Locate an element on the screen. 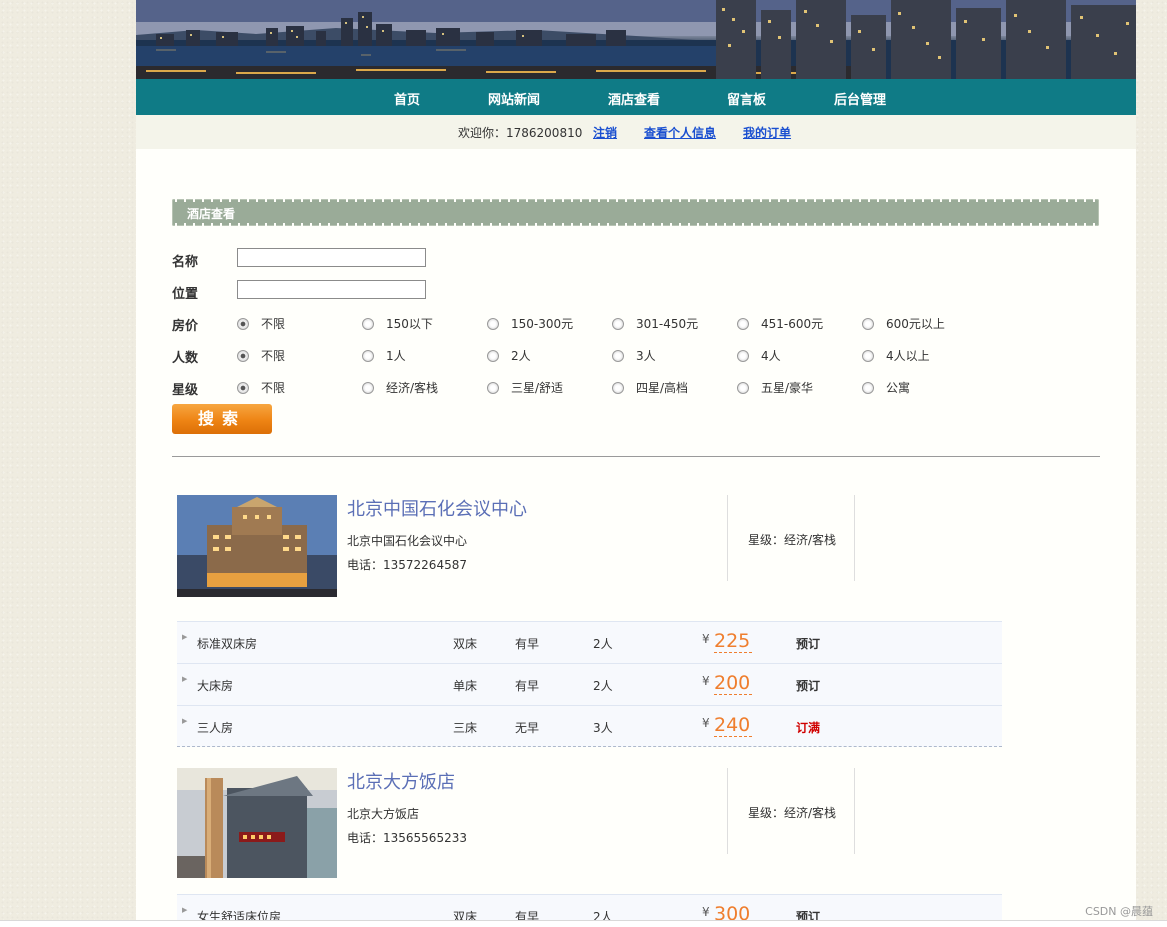 This screenshot has height=927, width=1167. room-breakfast: 无早 is located at coordinates (527, 728).